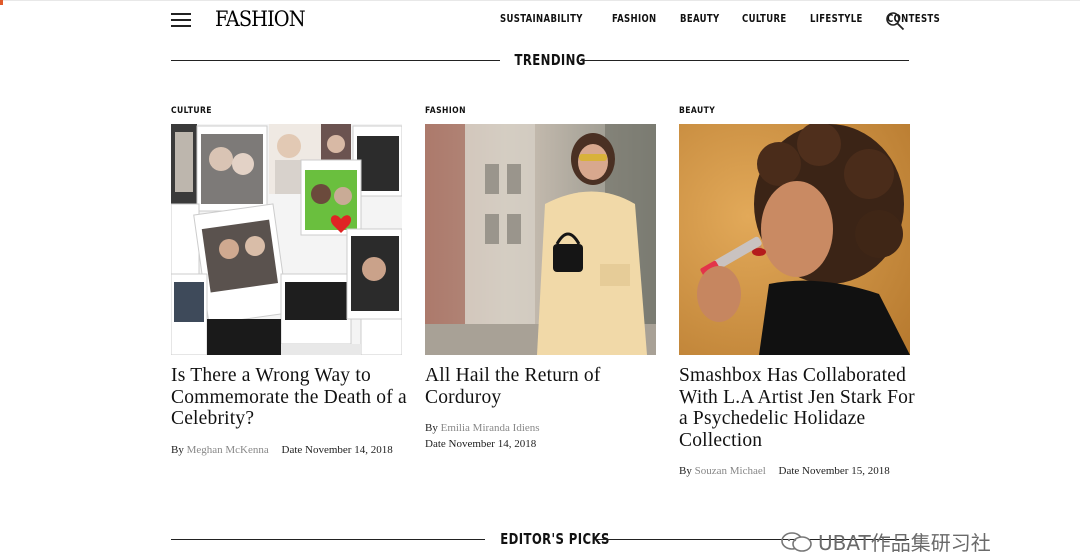 The image size is (1080, 556). I want to click on article-image-corduroy, so click(540, 239).